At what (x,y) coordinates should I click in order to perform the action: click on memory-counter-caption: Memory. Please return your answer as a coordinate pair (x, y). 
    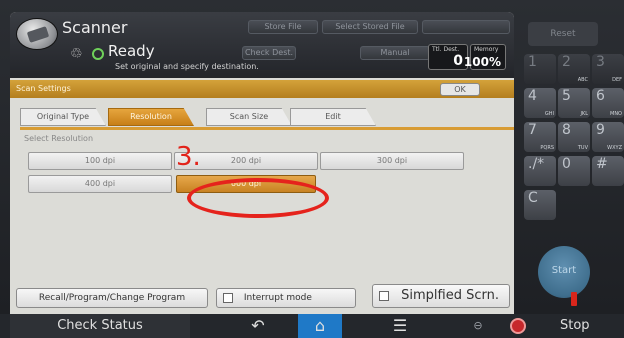
    Looking at the image, I should click on (486, 49).